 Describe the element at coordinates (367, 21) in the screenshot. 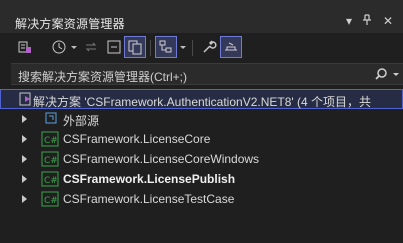

I see `pin-icon` at that location.